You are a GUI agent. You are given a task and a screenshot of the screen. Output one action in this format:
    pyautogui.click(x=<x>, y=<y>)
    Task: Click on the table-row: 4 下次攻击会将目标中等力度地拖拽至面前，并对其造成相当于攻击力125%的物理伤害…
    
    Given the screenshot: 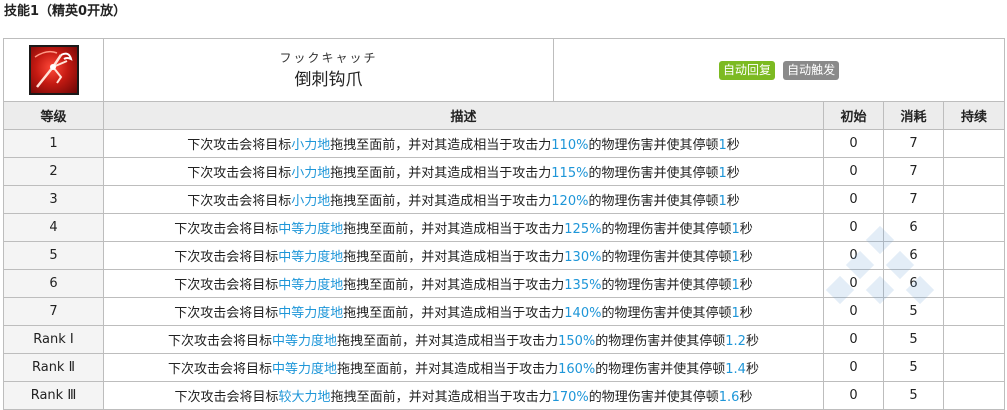 What is the action you would take?
    pyautogui.click(x=504, y=227)
    